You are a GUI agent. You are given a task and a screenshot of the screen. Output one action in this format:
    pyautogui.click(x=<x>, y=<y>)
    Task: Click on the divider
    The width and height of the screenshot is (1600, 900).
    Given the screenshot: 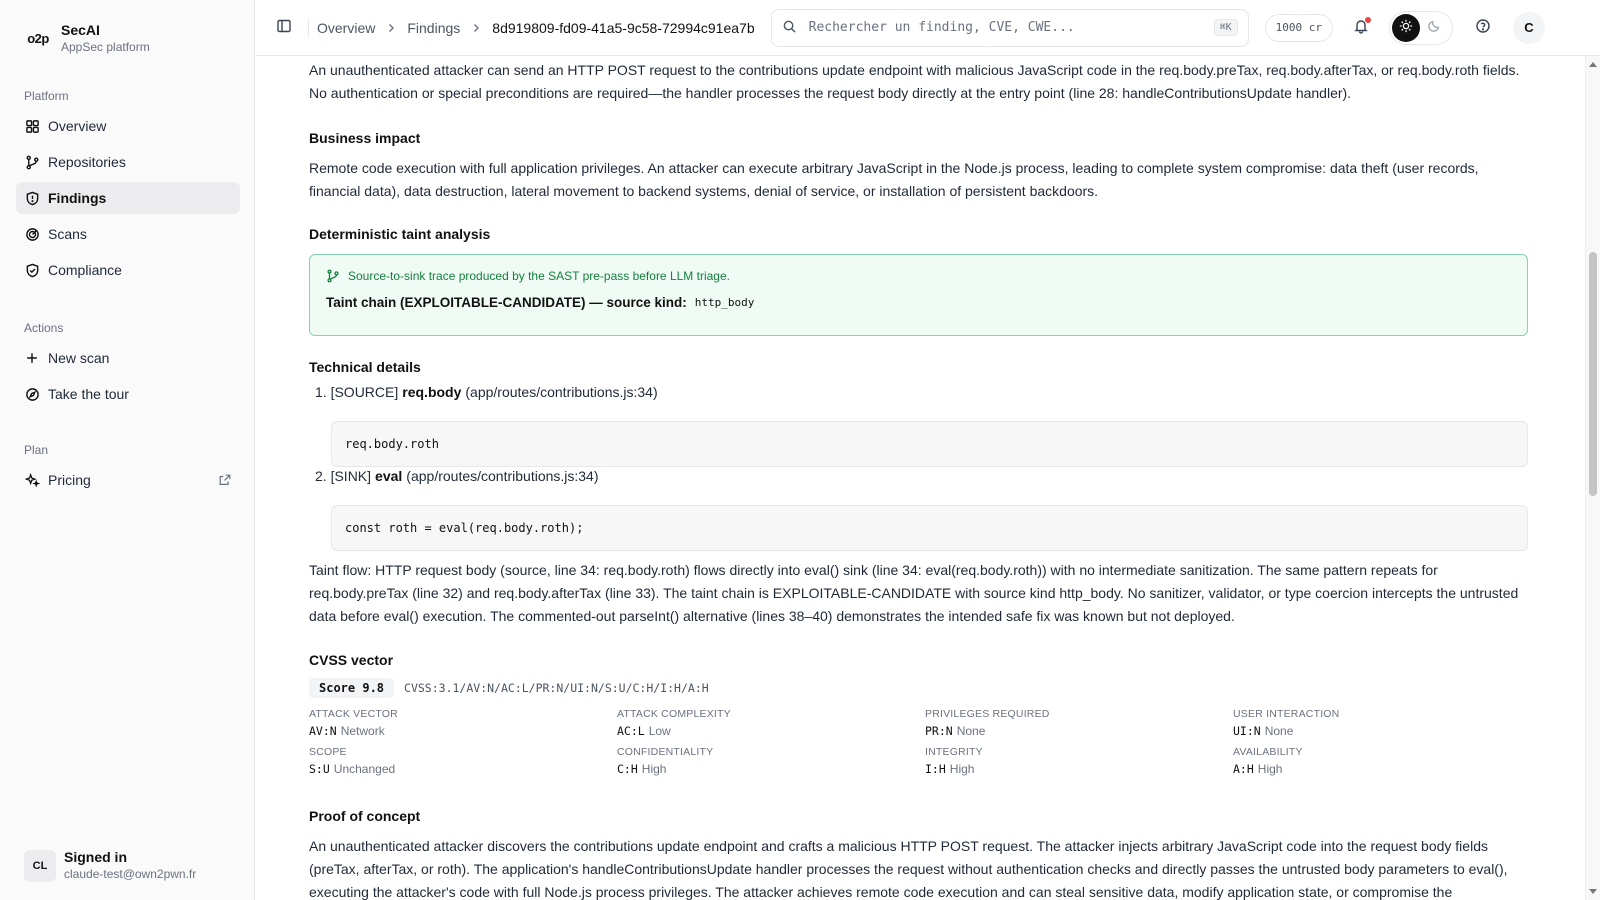 What is the action you would take?
    pyautogui.click(x=308, y=27)
    